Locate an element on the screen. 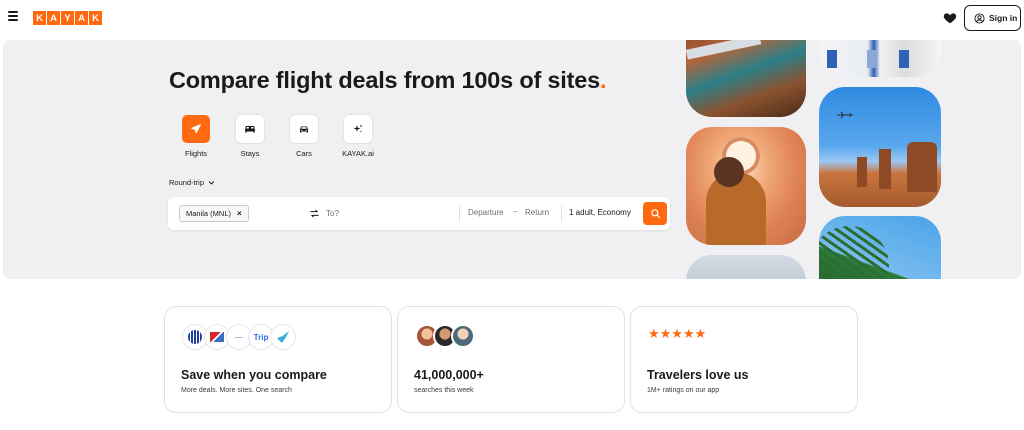  date-dash: – is located at coordinates (515, 211).